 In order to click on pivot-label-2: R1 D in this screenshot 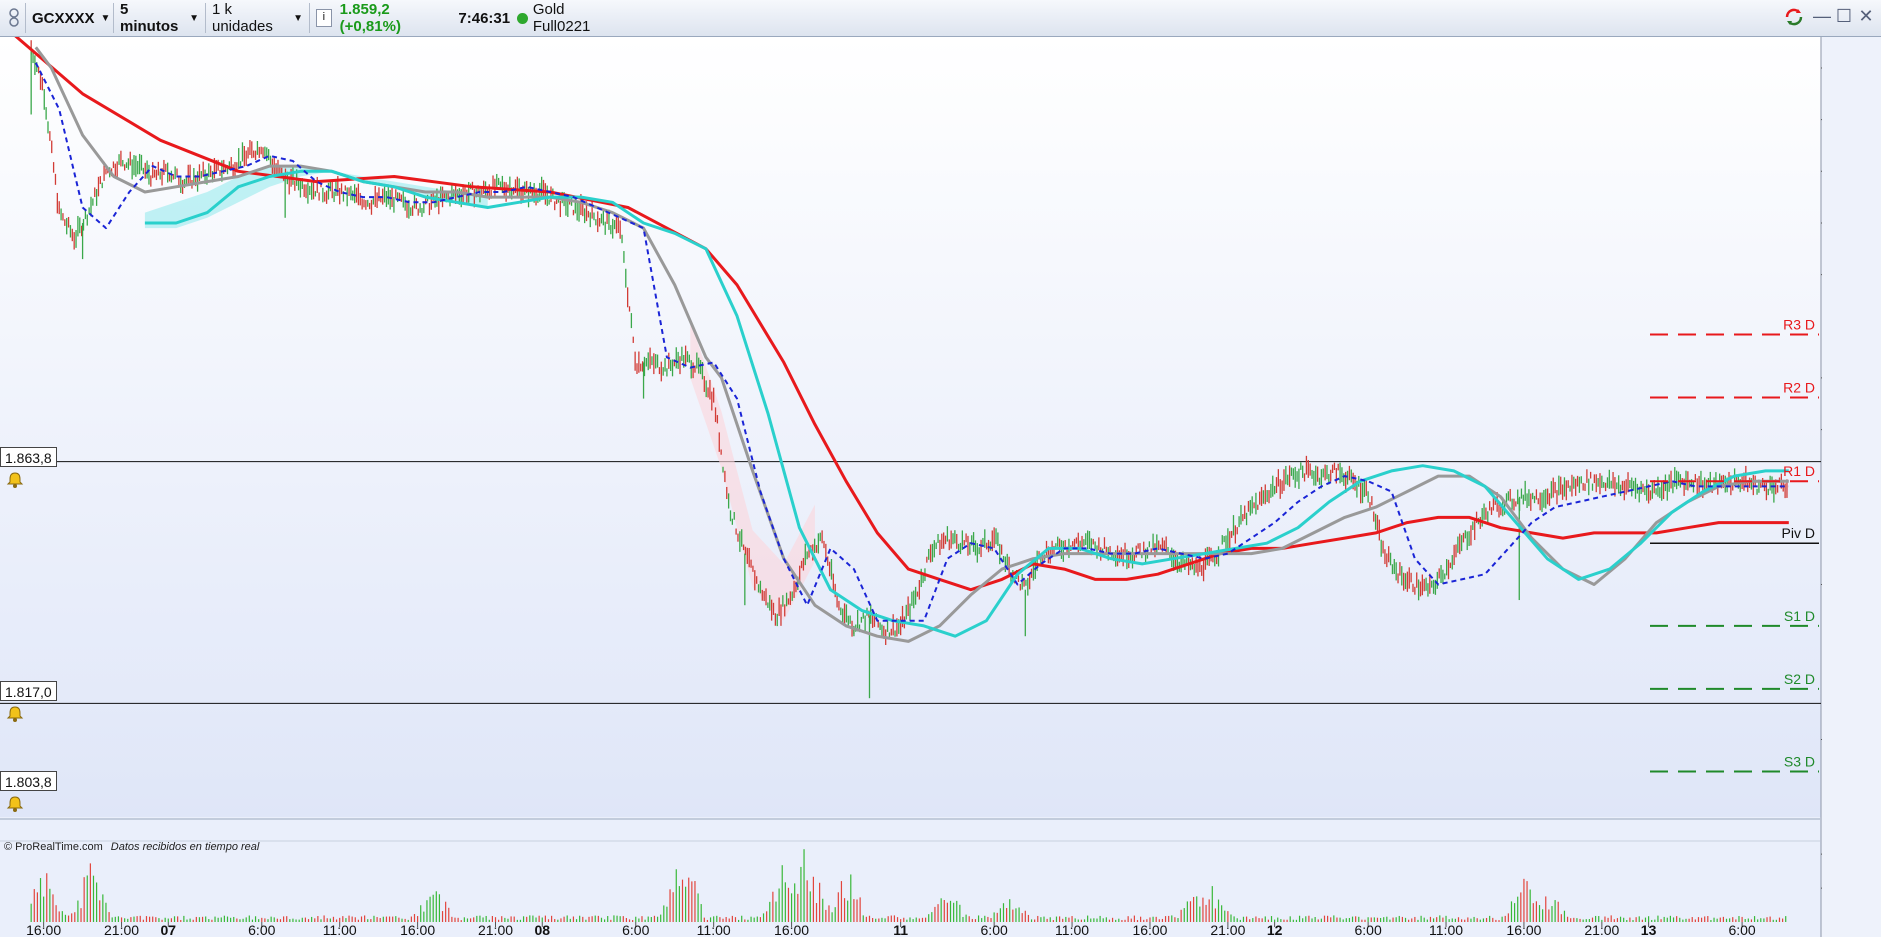, I will do `click(1799, 471)`.